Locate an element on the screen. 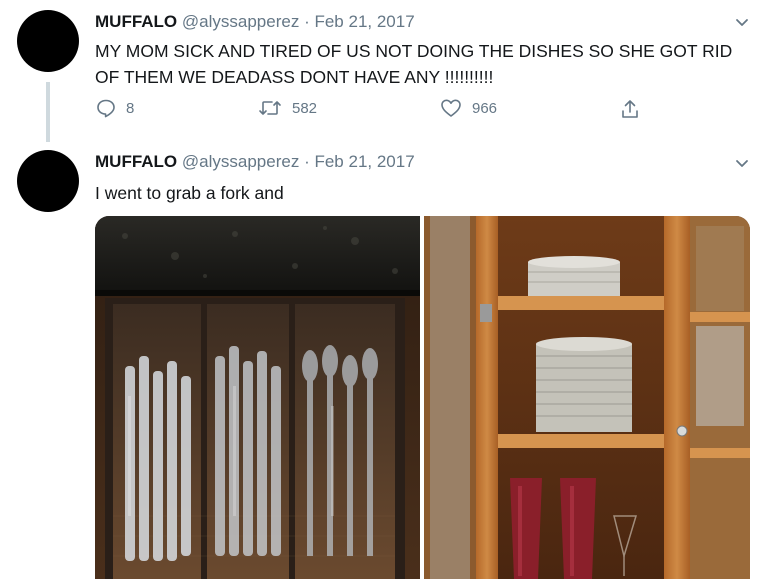  reply-button: 8 is located at coordinates (115, 108).